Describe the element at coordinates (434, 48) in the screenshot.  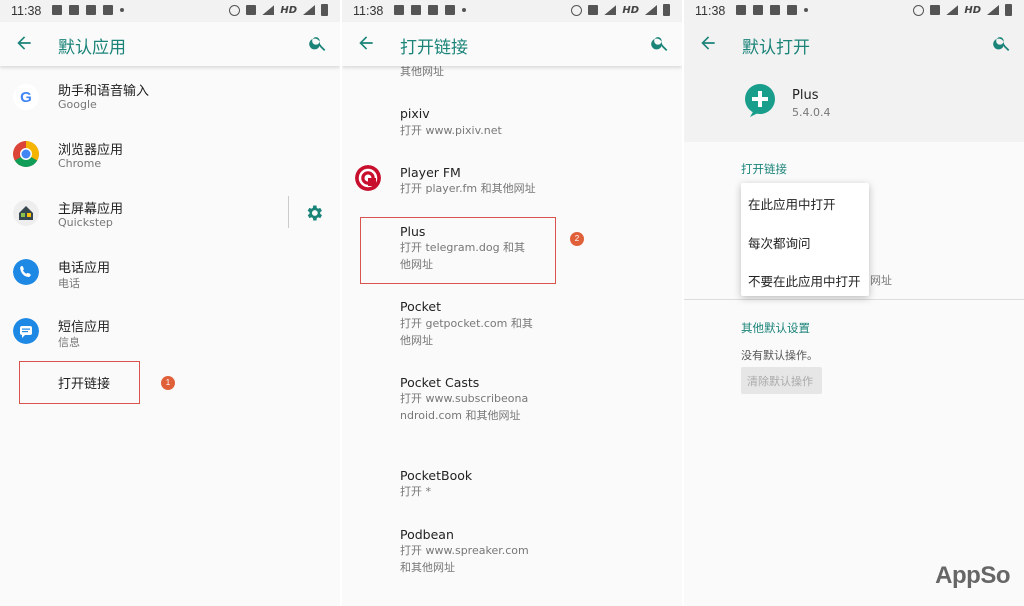
I see `page-title: 打开链接` at that location.